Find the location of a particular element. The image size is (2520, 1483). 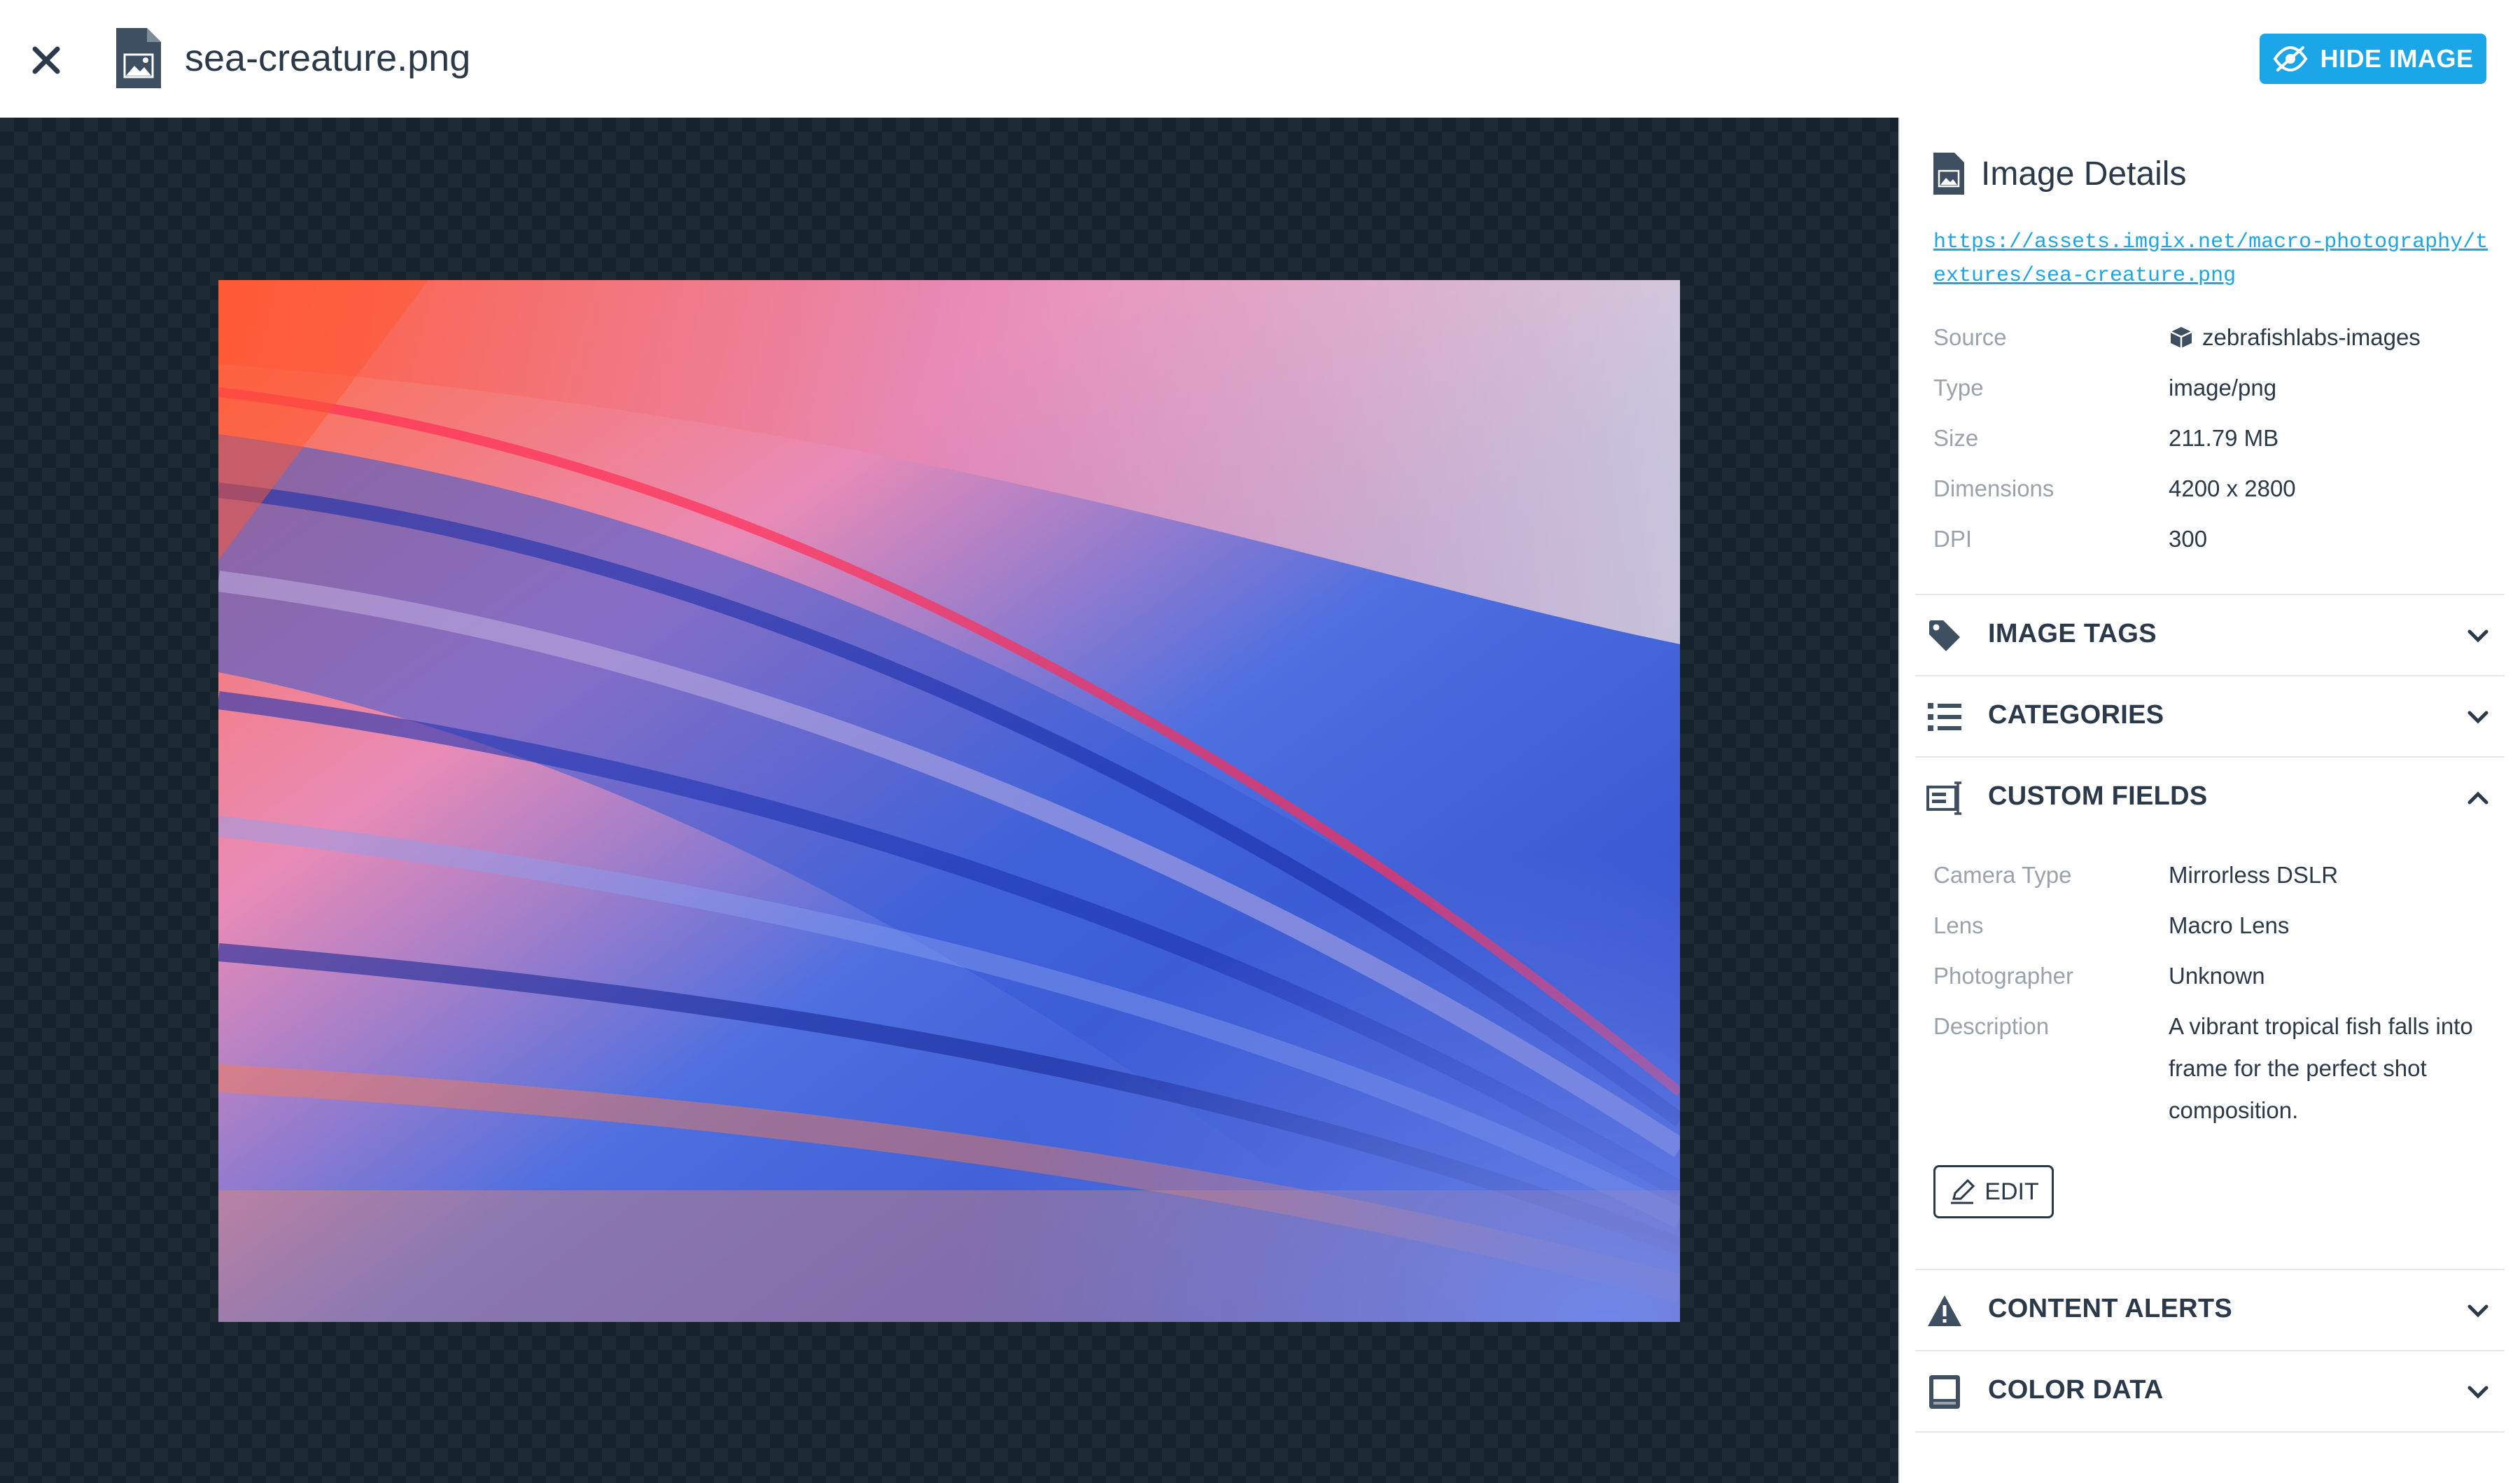

metadata-row-source: Source zebrafishlabs-images is located at coordinates (2213, 344).